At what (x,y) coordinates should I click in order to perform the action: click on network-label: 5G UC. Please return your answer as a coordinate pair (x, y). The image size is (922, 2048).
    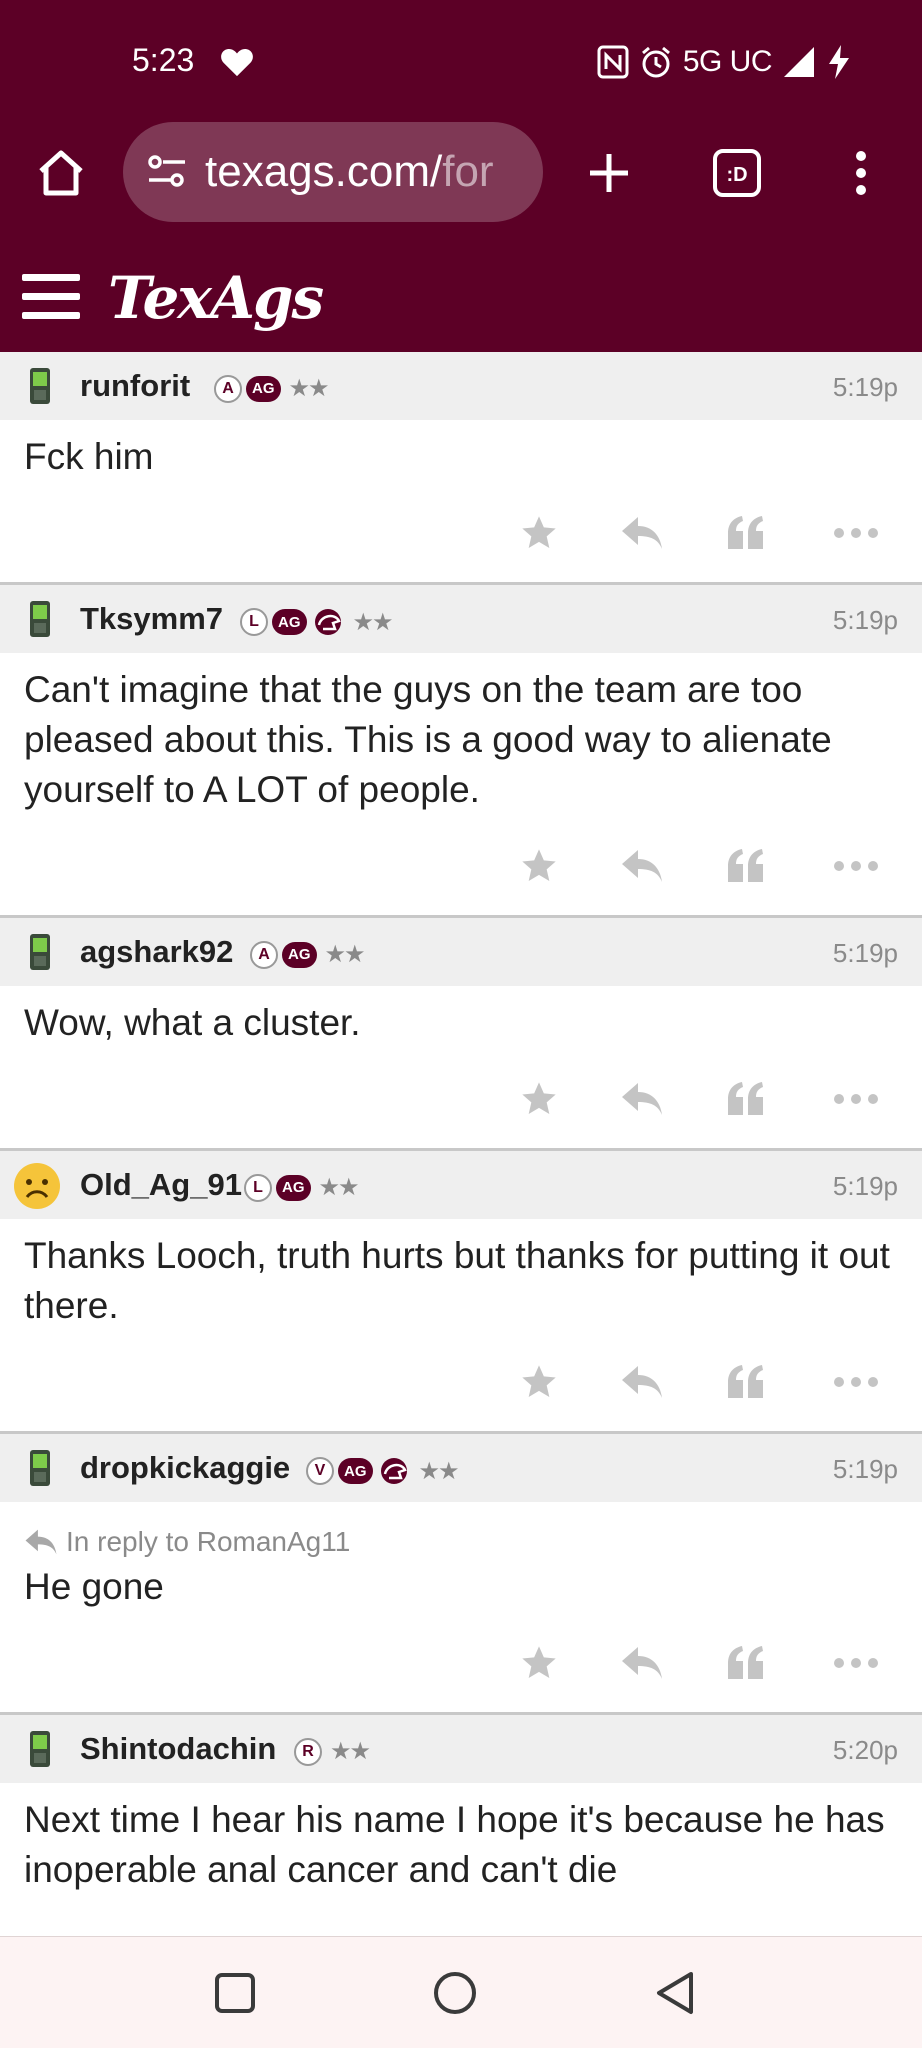
    Looking at the image, I should click on (727, 61).